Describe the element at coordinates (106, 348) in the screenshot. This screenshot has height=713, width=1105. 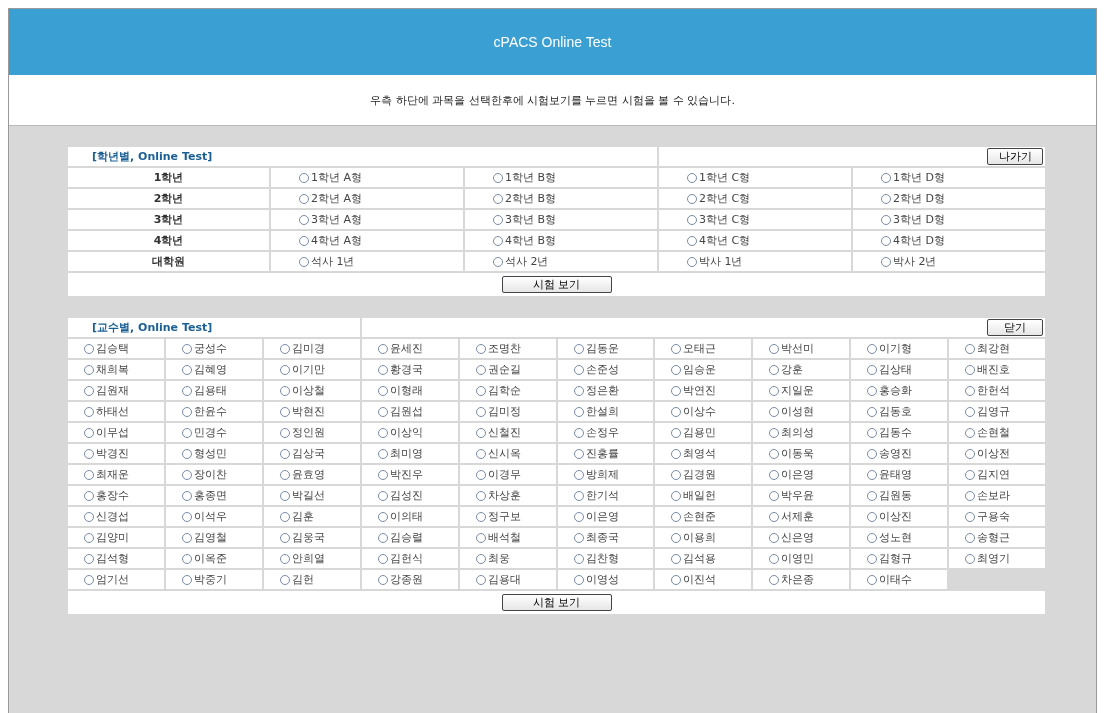
I see `radio-button: 김승택` at that location.